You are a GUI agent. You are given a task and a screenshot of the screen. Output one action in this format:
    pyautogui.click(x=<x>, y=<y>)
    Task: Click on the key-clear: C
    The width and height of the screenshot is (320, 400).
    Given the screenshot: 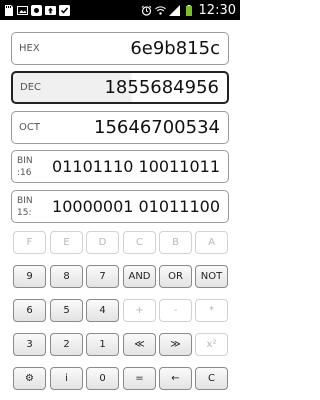 What is the action you would take?
    pyautogui.click(x=211, y=378)
    